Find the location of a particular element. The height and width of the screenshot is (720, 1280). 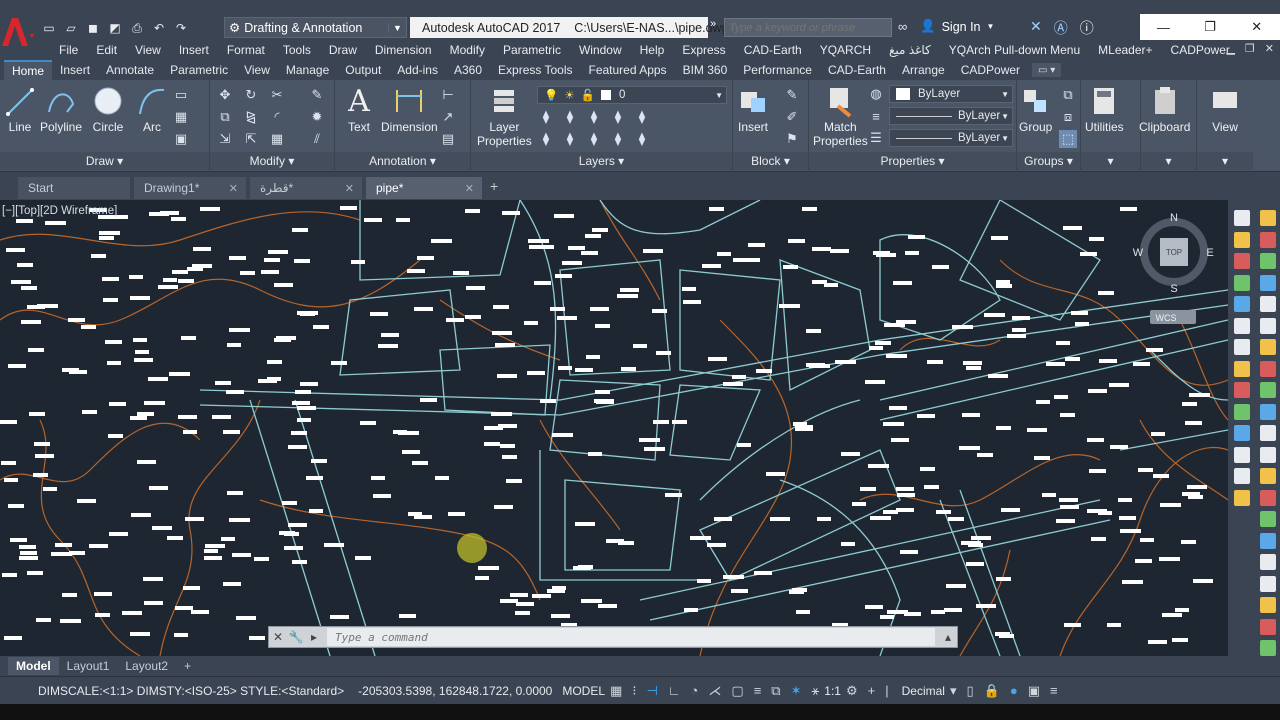

autocad-logo-icon is located at coordinates (18, 31).